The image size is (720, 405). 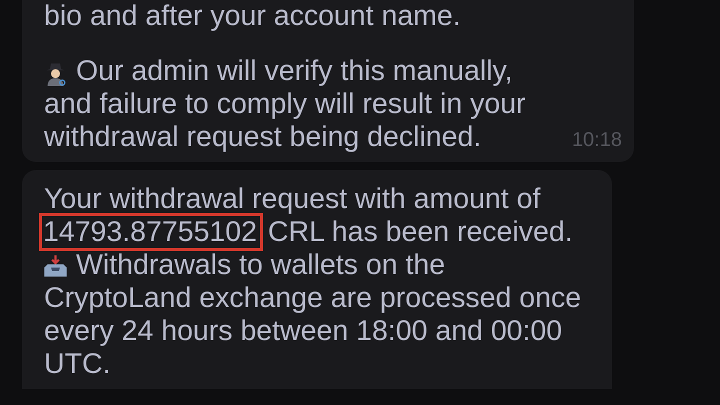 I want to click on message-line: withdrawal request being declined., so click(x=263, y=137).